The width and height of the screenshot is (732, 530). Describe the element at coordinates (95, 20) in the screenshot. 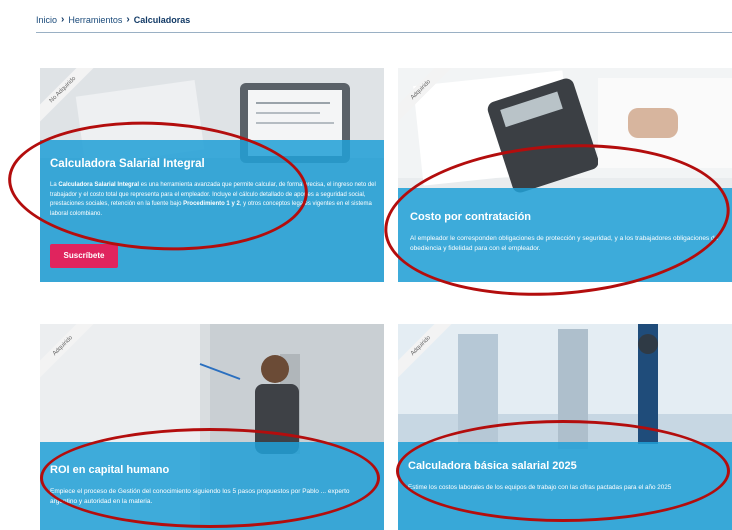

I see `breadcrumb-tools: Herramientos` at that location.